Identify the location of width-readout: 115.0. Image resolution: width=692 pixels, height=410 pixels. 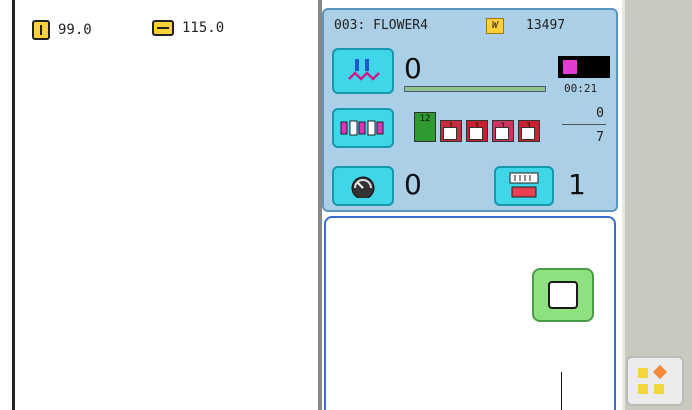
(188, 28).